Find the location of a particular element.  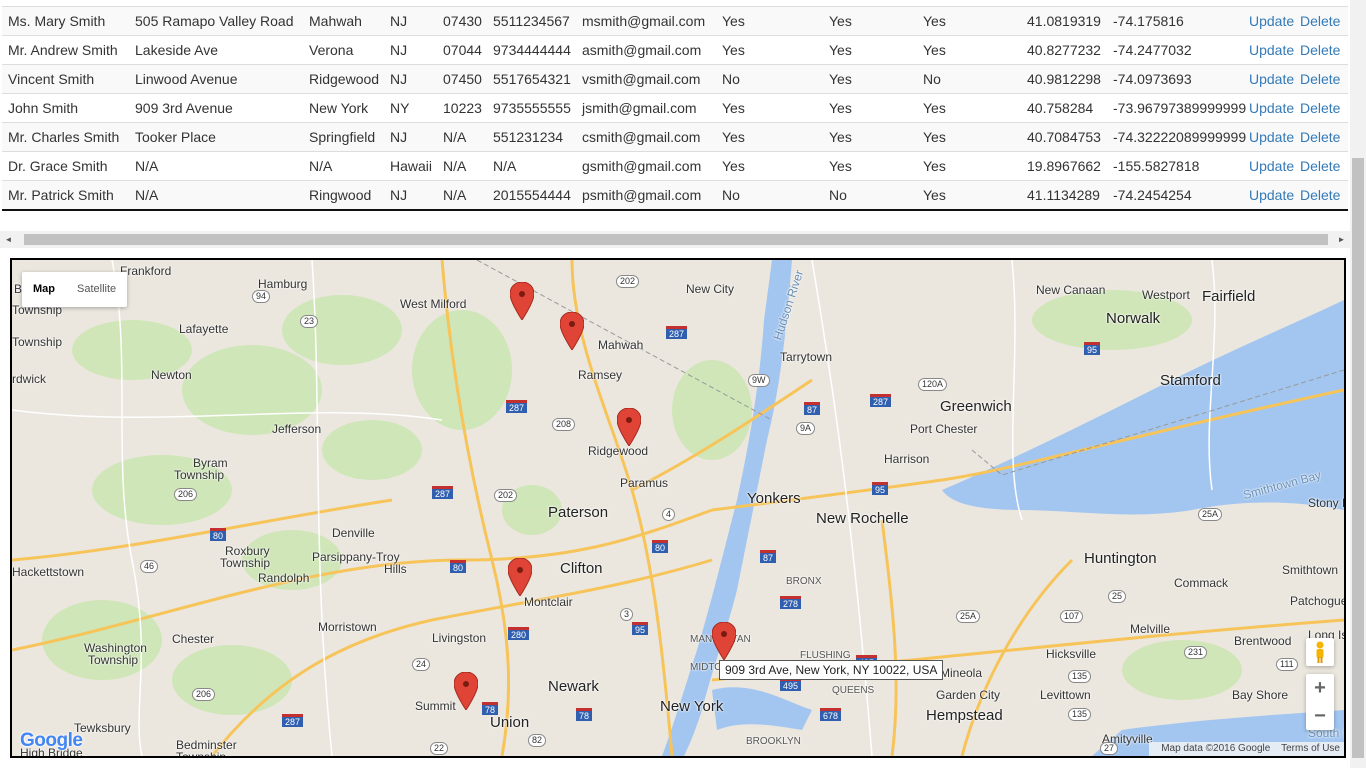

horizontal-scrollbar: ◄ ► is located at coordinates (675, 239).